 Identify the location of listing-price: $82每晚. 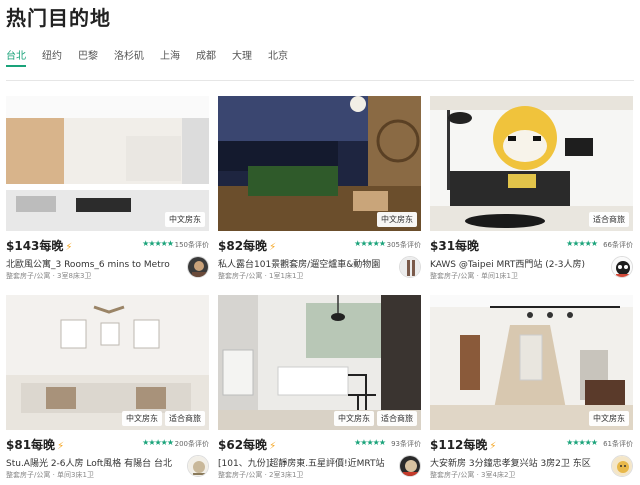
(243, 246).